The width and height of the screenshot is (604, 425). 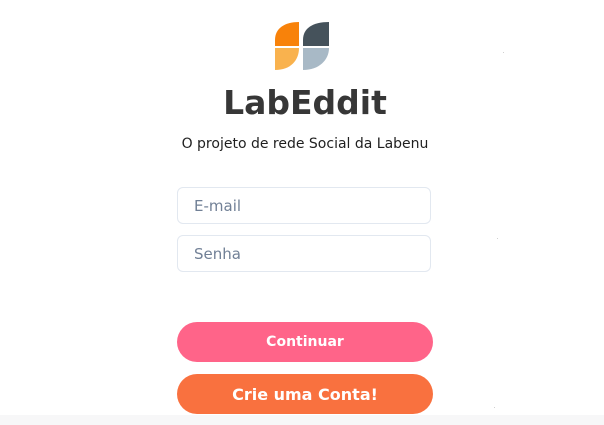 What do you see at coordinates (305, 102) in the screenshot?
I see `app-title: LabEddit` at bounding box center [305, 102].